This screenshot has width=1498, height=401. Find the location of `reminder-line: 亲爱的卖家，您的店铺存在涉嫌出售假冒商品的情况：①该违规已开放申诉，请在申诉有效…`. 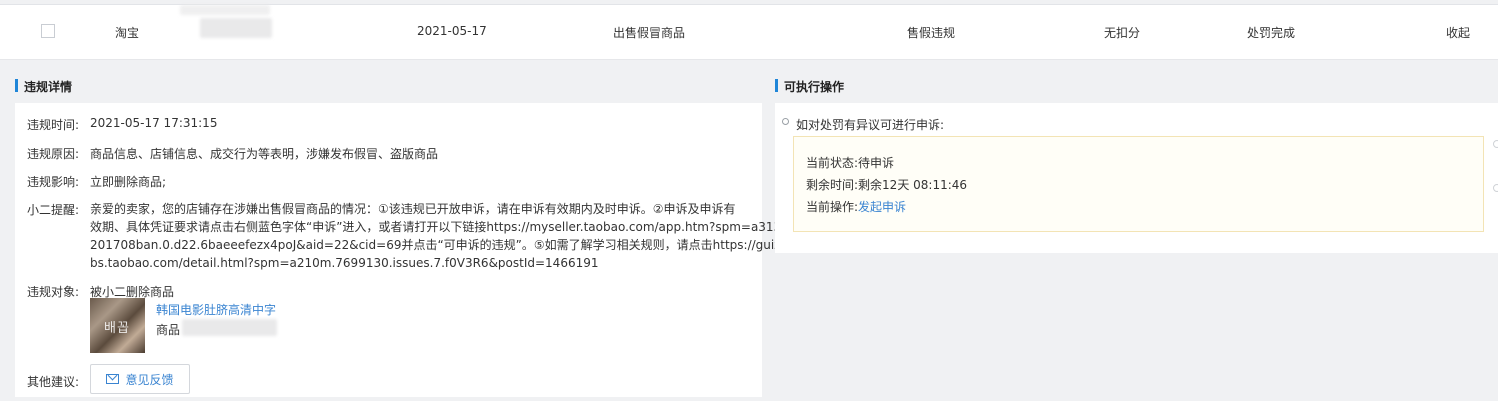

reminder-line: 亲爱的卖家，您的店铺存在涉嫌出售假冒商品的情况：①该违规已开放申诉，请在申诉有效… is located at coordinates (413, 209).